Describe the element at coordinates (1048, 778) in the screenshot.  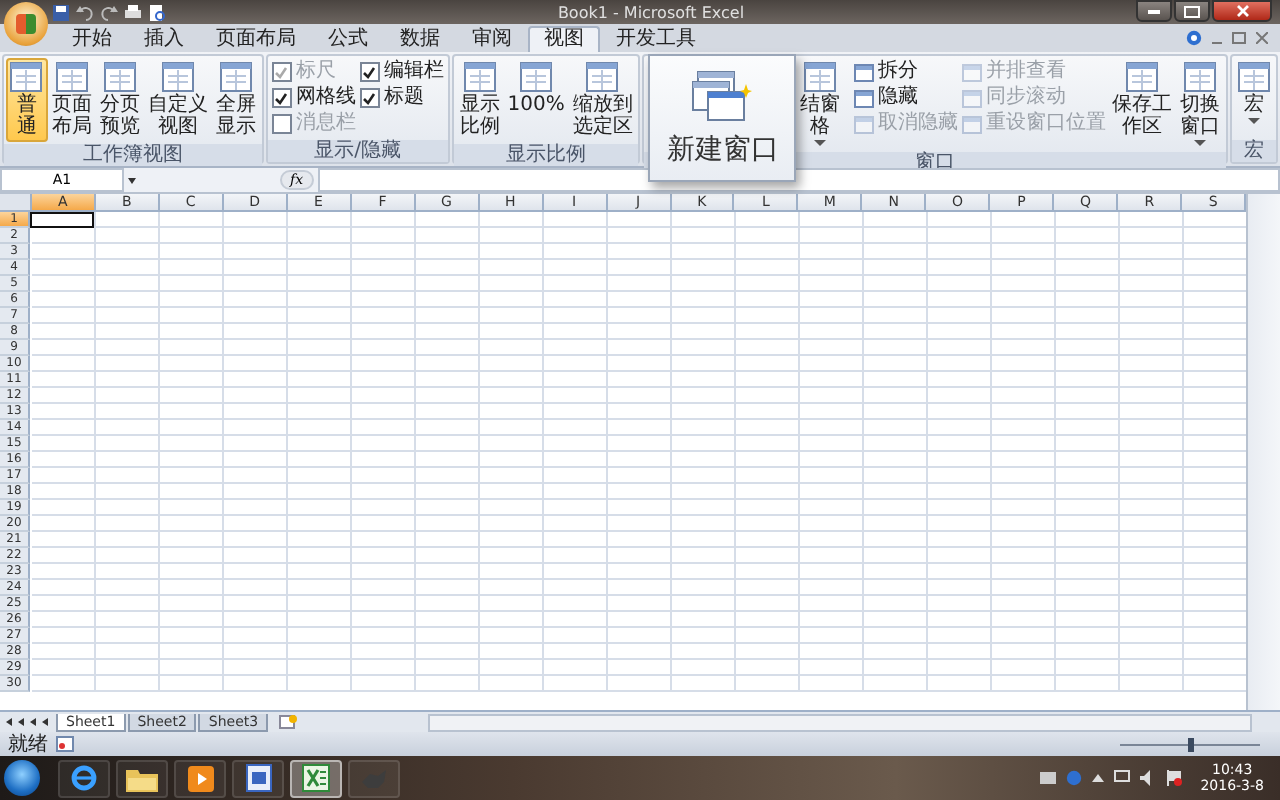
I see `keyboard-icon` at that location.